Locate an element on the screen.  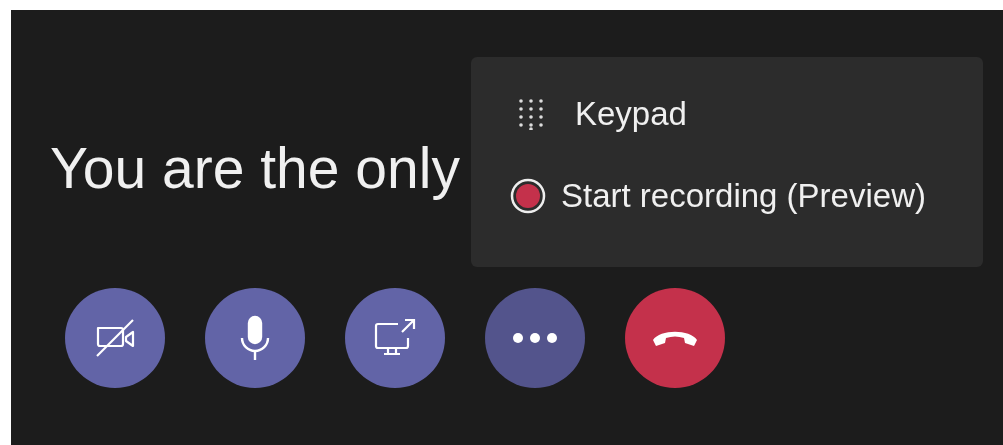
keypad-icon is located at coordinates (531, 114).